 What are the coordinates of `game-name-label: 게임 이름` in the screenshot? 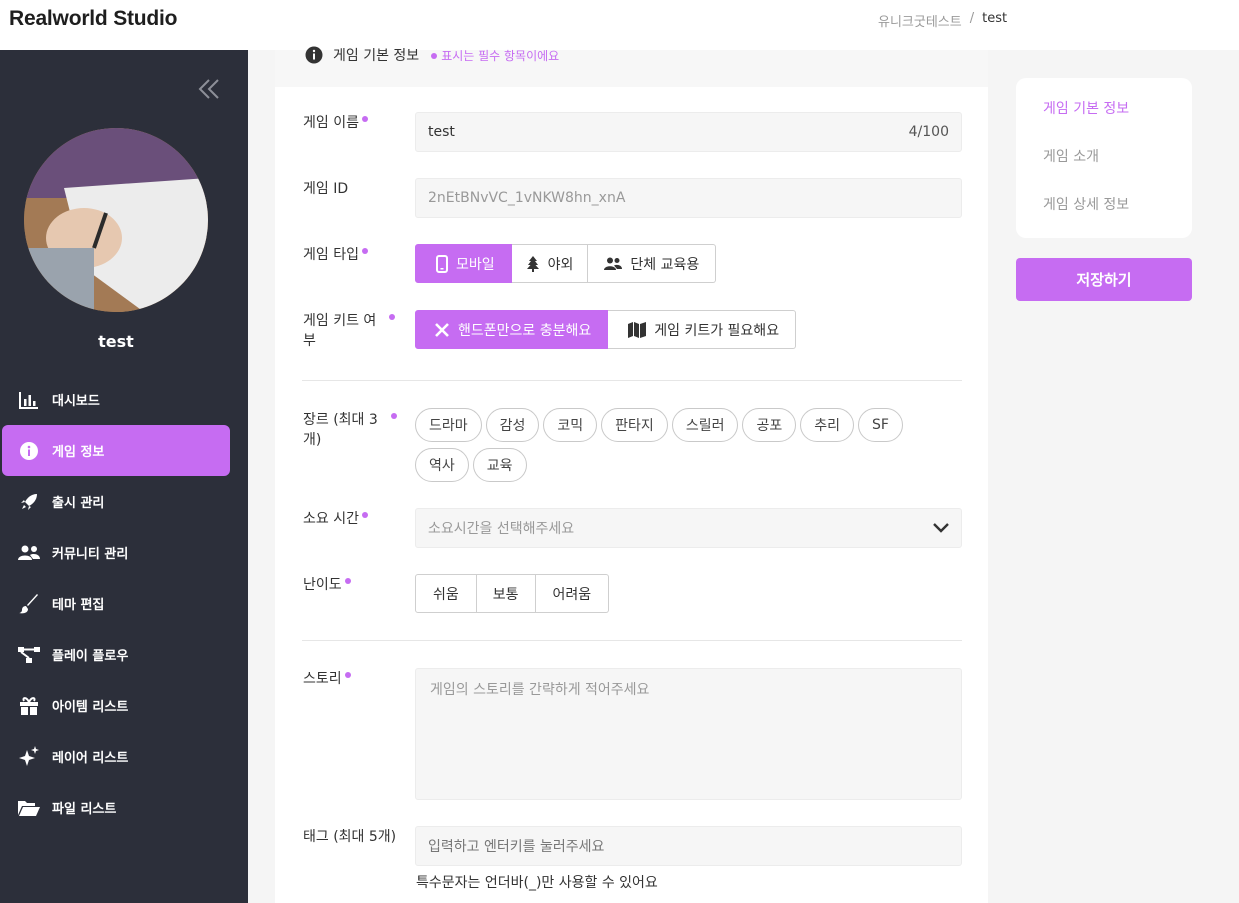 It's located at (335, 123).